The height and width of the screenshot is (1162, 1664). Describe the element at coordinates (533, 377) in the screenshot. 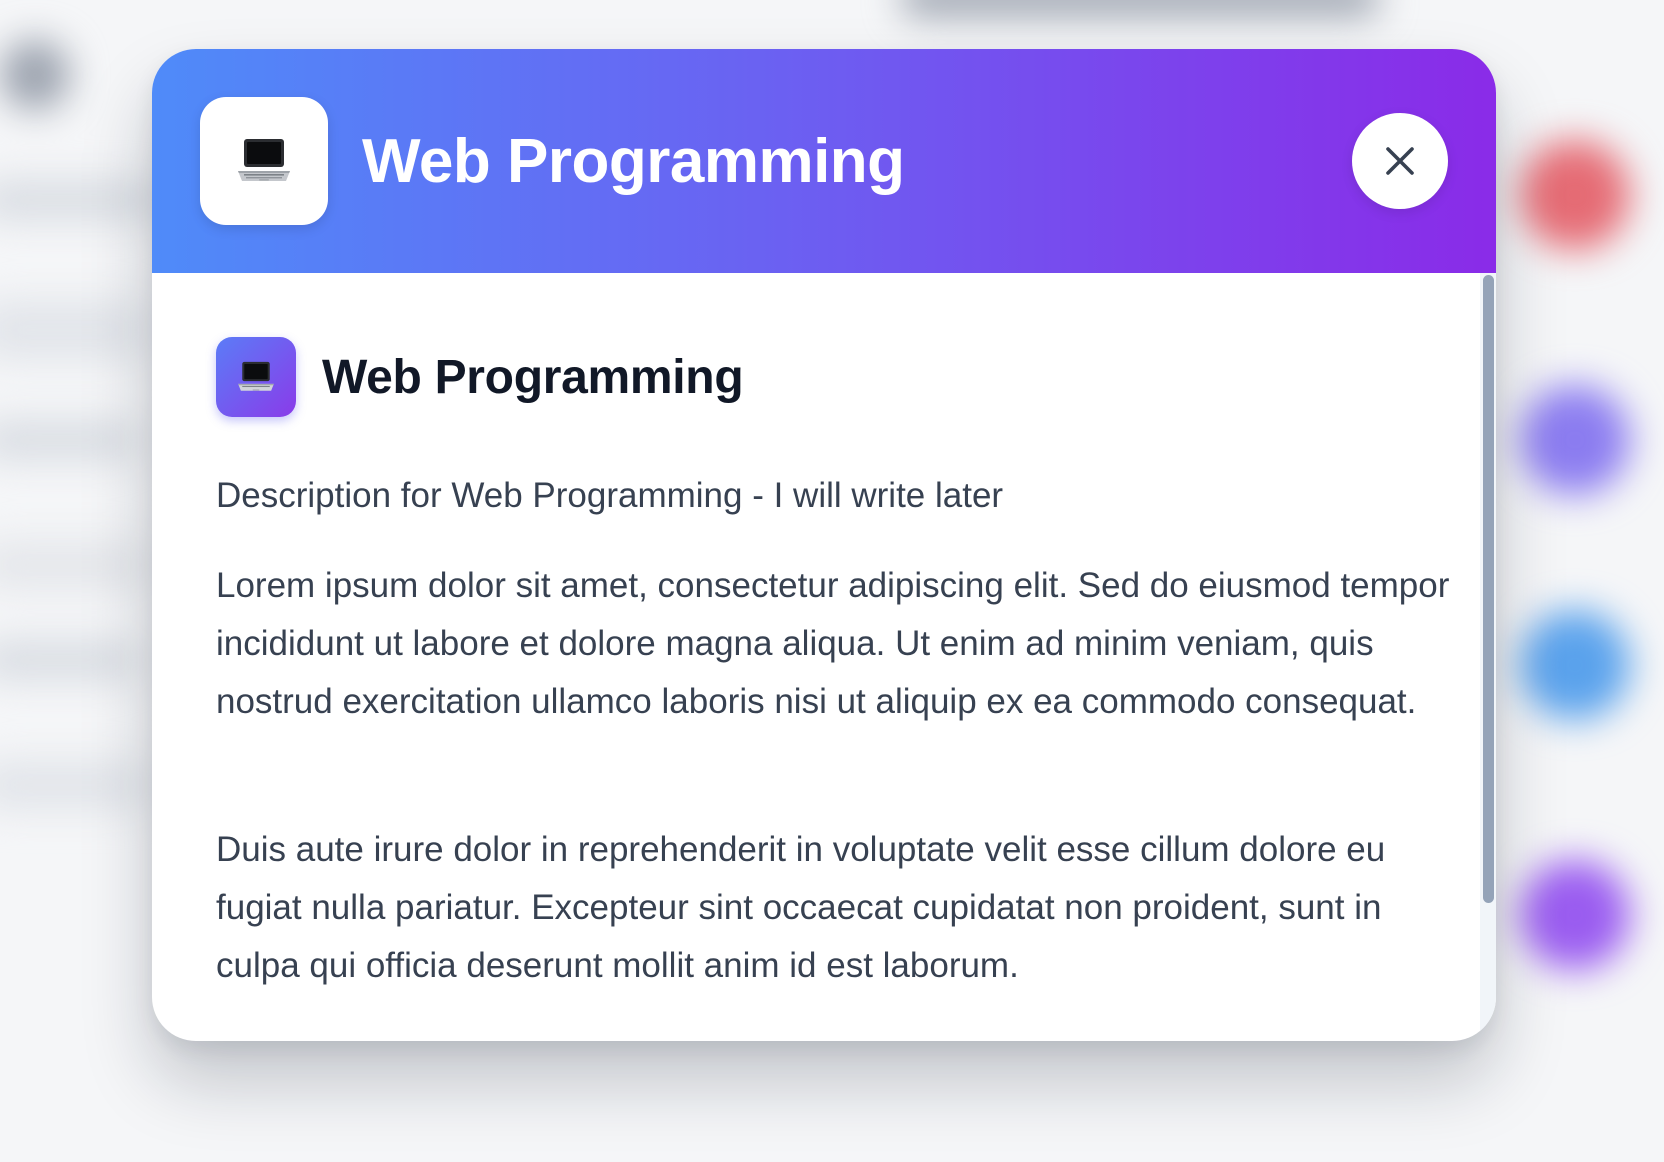

I see `content-title: Web Programming` at that location.